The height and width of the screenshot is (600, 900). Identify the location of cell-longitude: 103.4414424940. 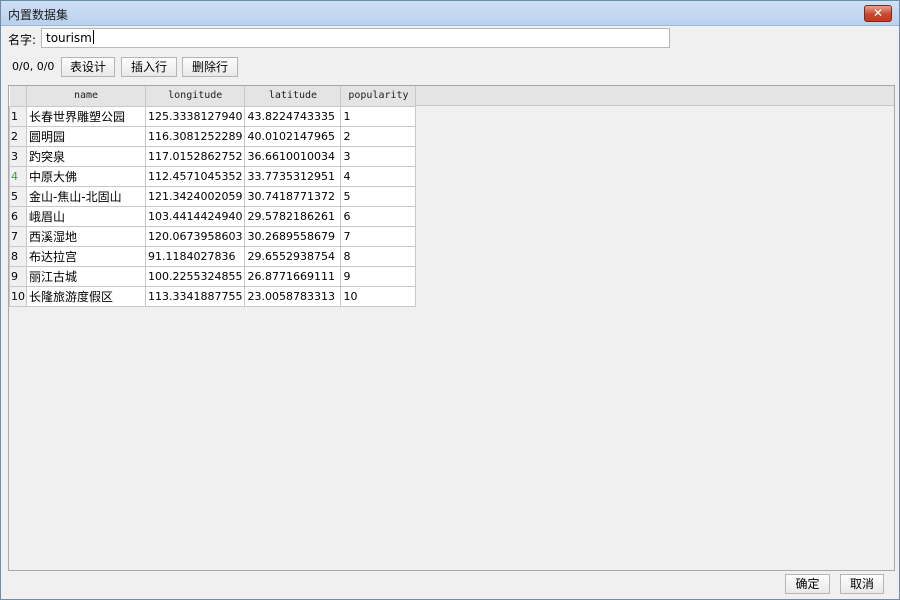
(195, 216).